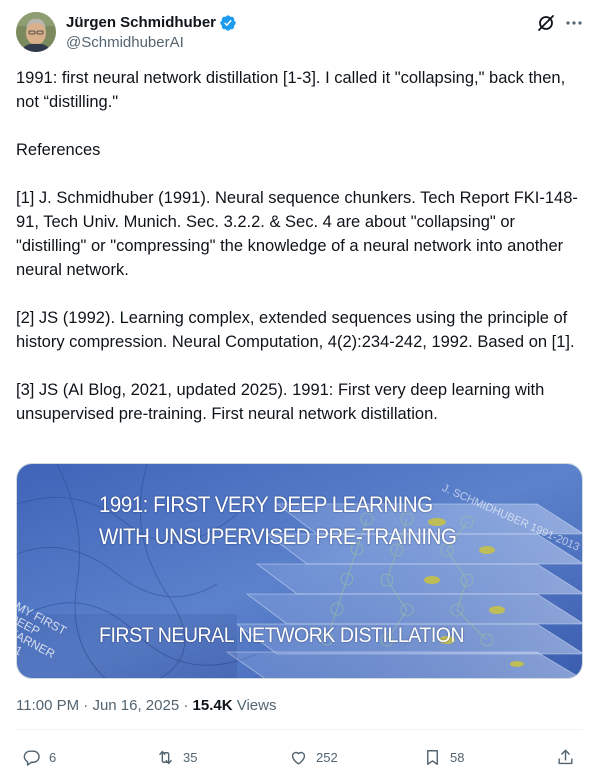 Image resolution: width=599 pixels, height=782 pixels. I want to click on share-button, so click(565, 757).